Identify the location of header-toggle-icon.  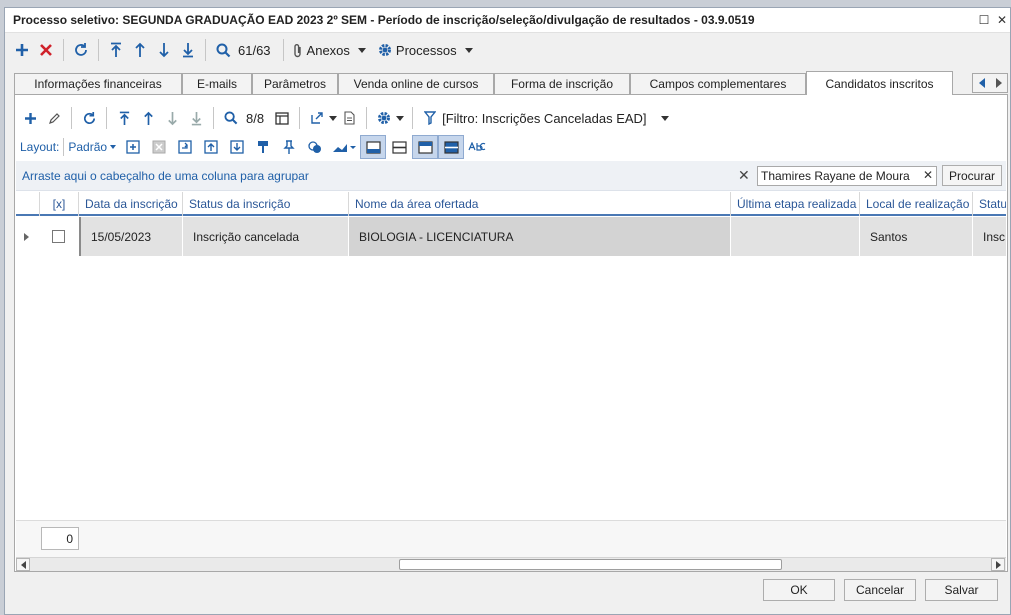
(425, 147).